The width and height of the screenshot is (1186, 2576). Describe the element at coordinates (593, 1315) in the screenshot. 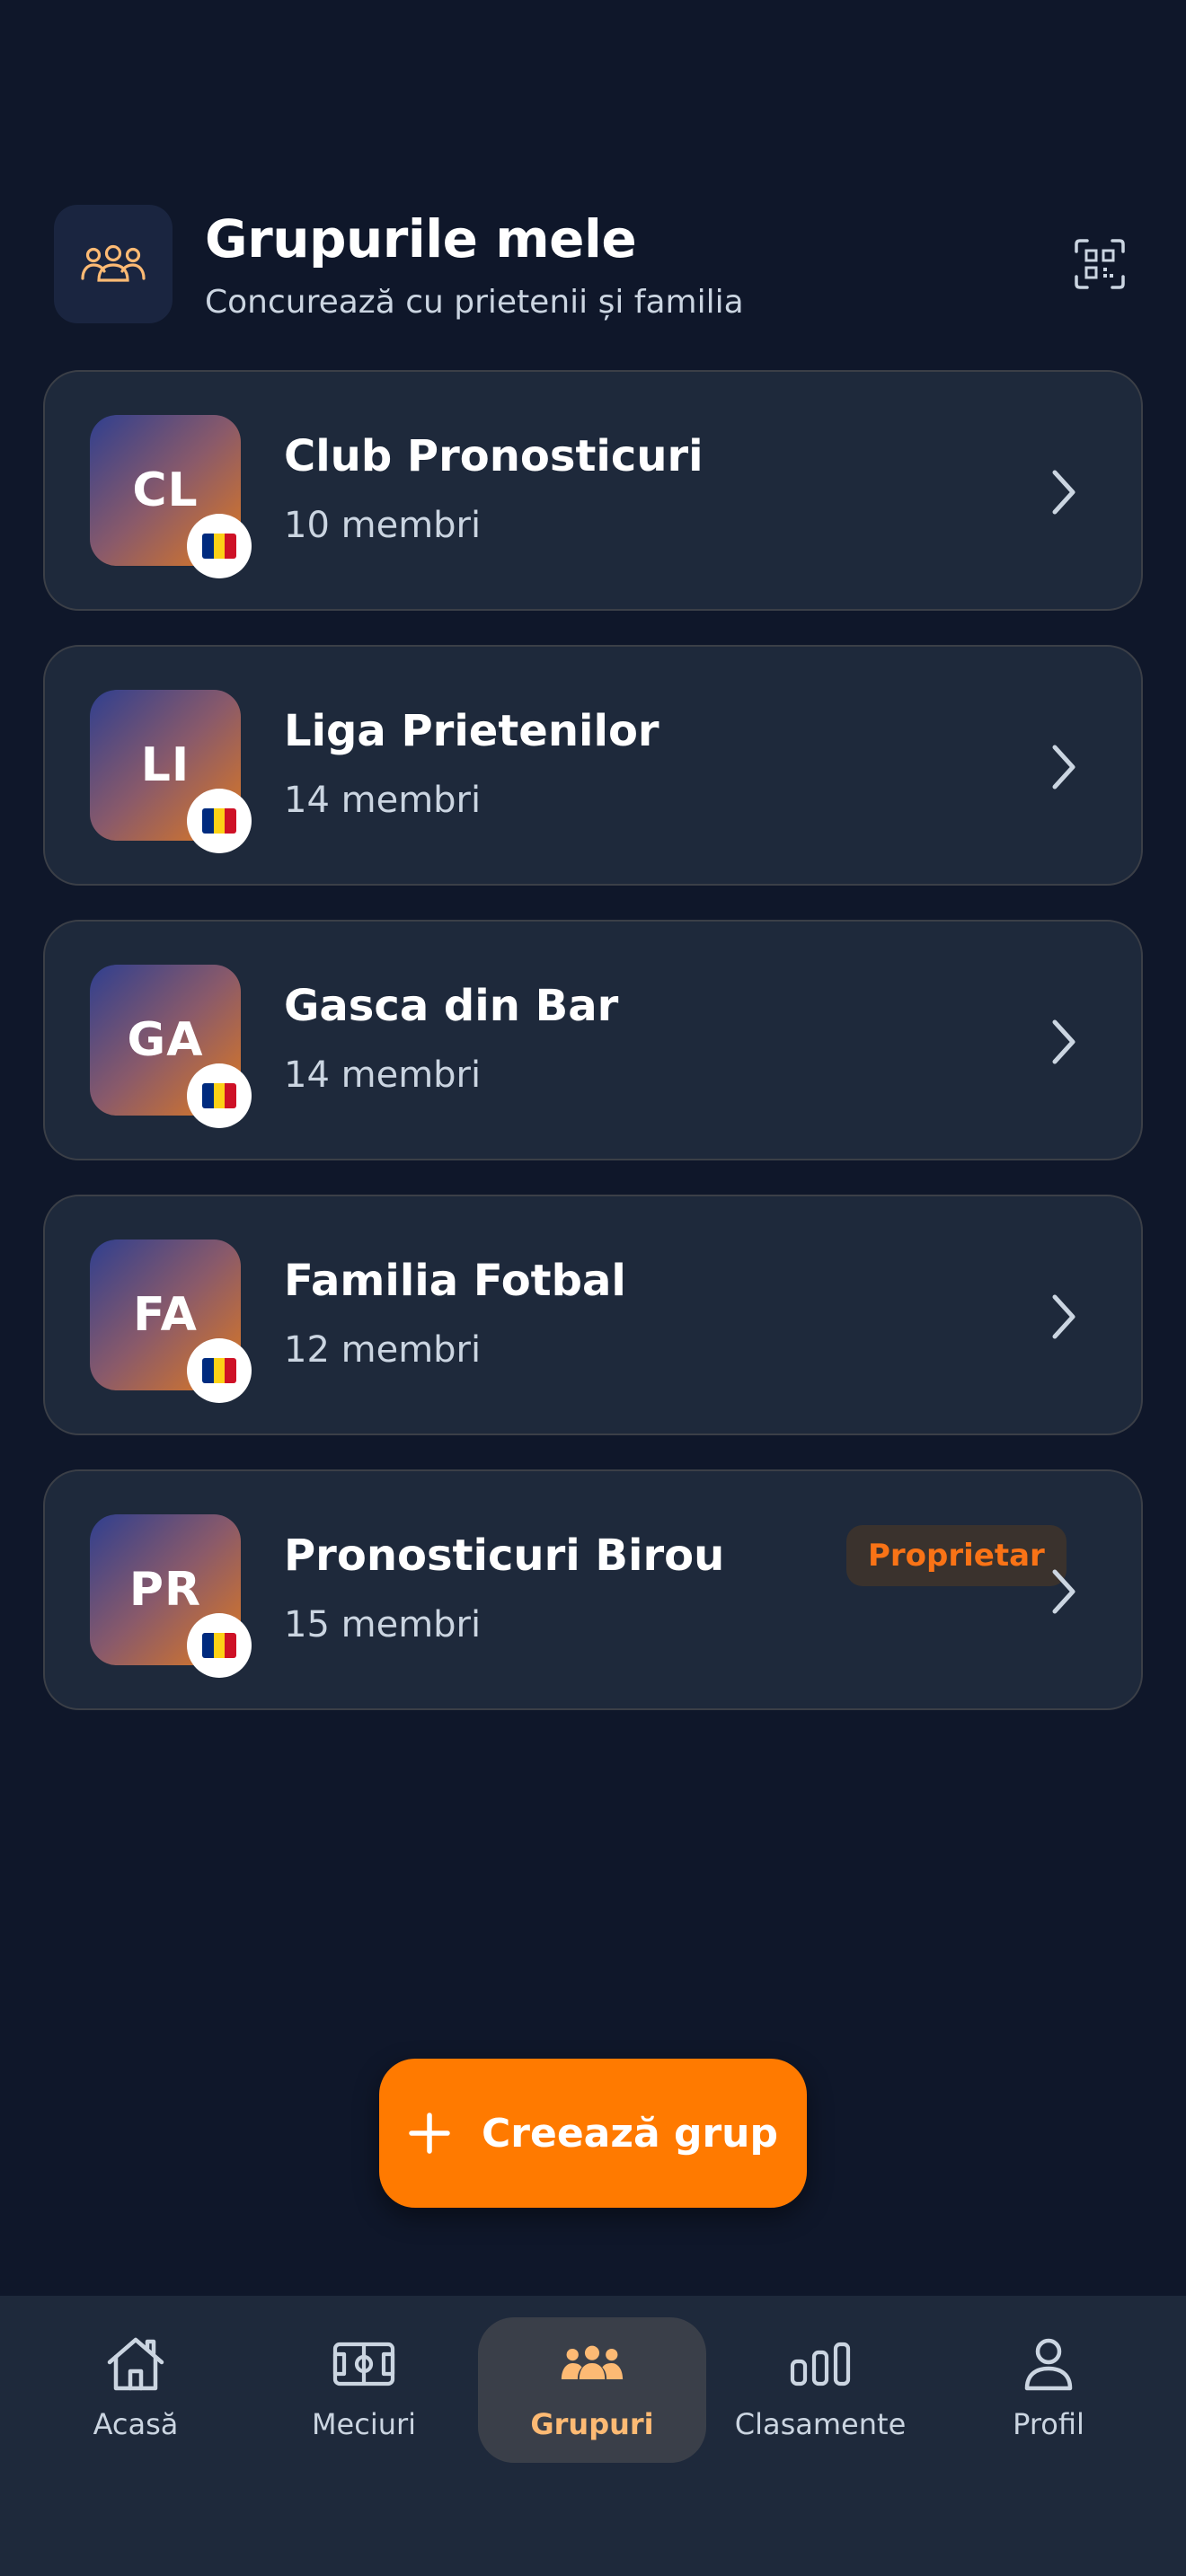

I see `group-card: FA Familia Fotbal 12 membri` at that location.